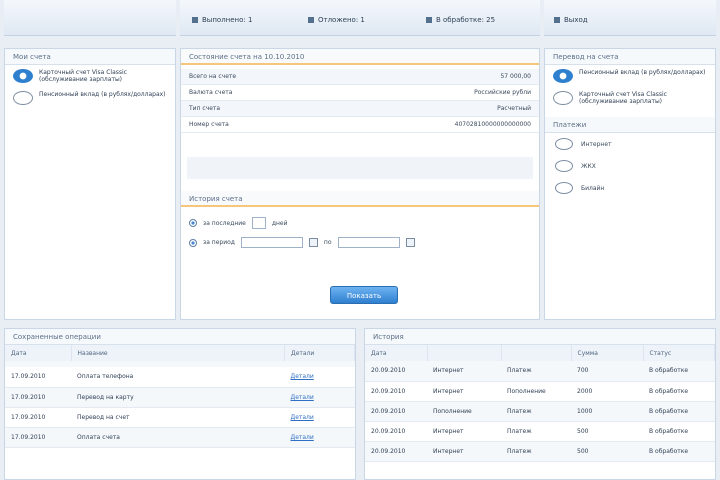 The height and width of the screenshot is (480, 720). Describe the element at coordinates (360, 57) in the screenshot. I see `statement-title: Состояние счета на 10.10.2010` at that location.